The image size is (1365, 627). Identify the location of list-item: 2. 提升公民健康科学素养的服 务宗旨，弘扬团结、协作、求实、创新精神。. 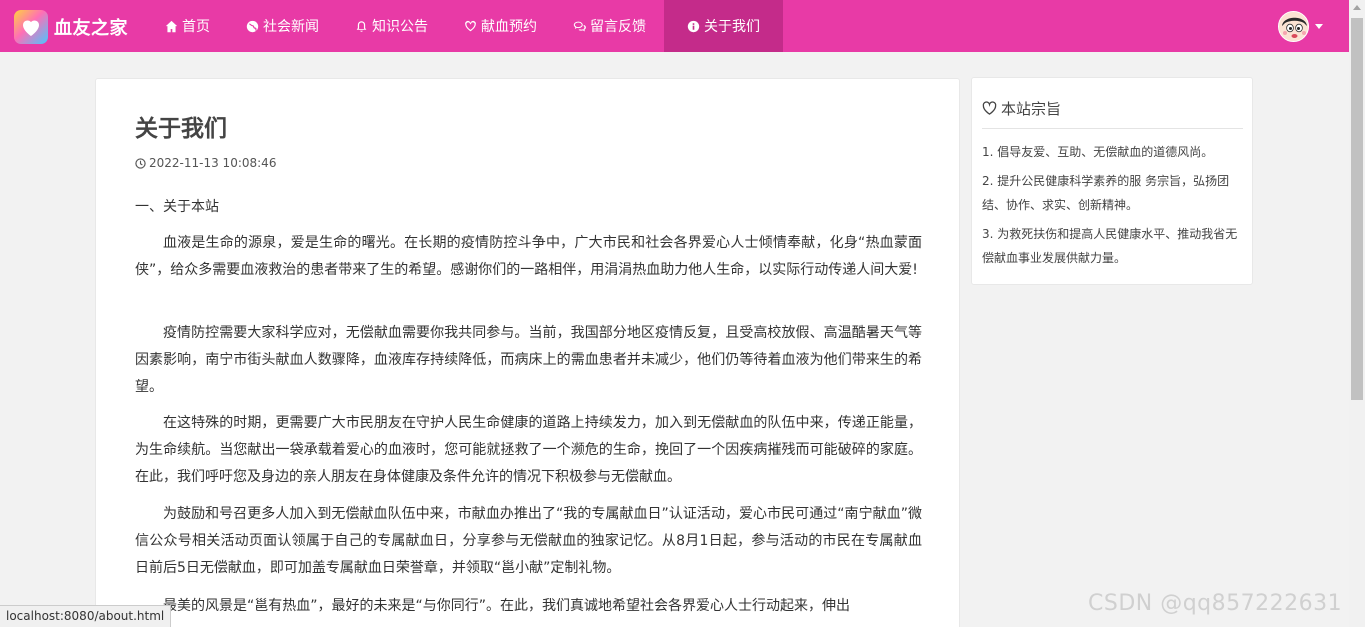
(1106, 193).